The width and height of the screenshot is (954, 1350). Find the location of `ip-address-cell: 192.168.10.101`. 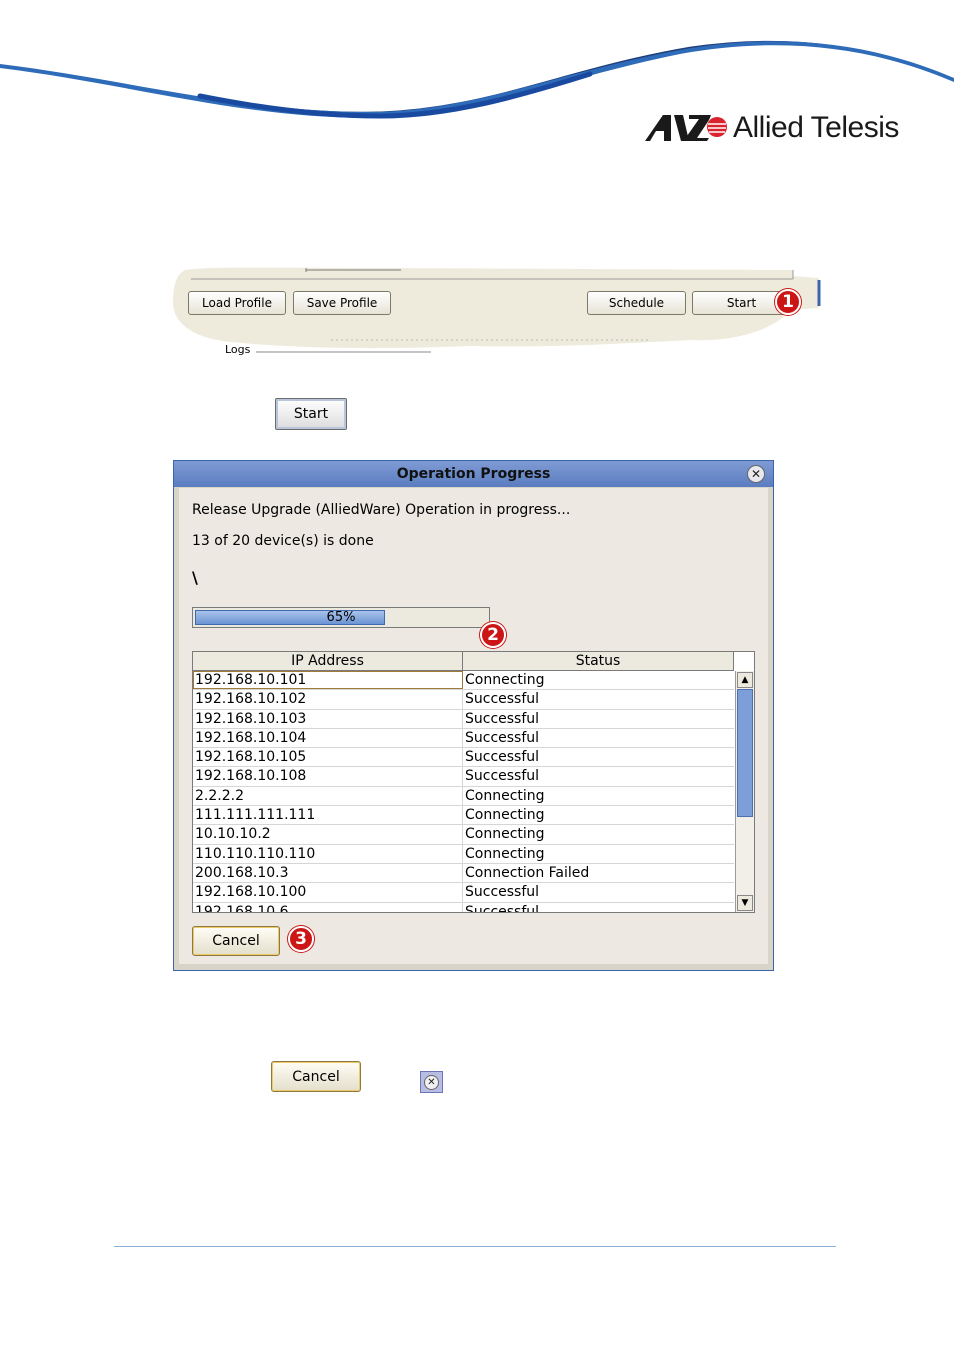

ip-address-cell: 192.168.10.101 is located at coordinates (328, 680).